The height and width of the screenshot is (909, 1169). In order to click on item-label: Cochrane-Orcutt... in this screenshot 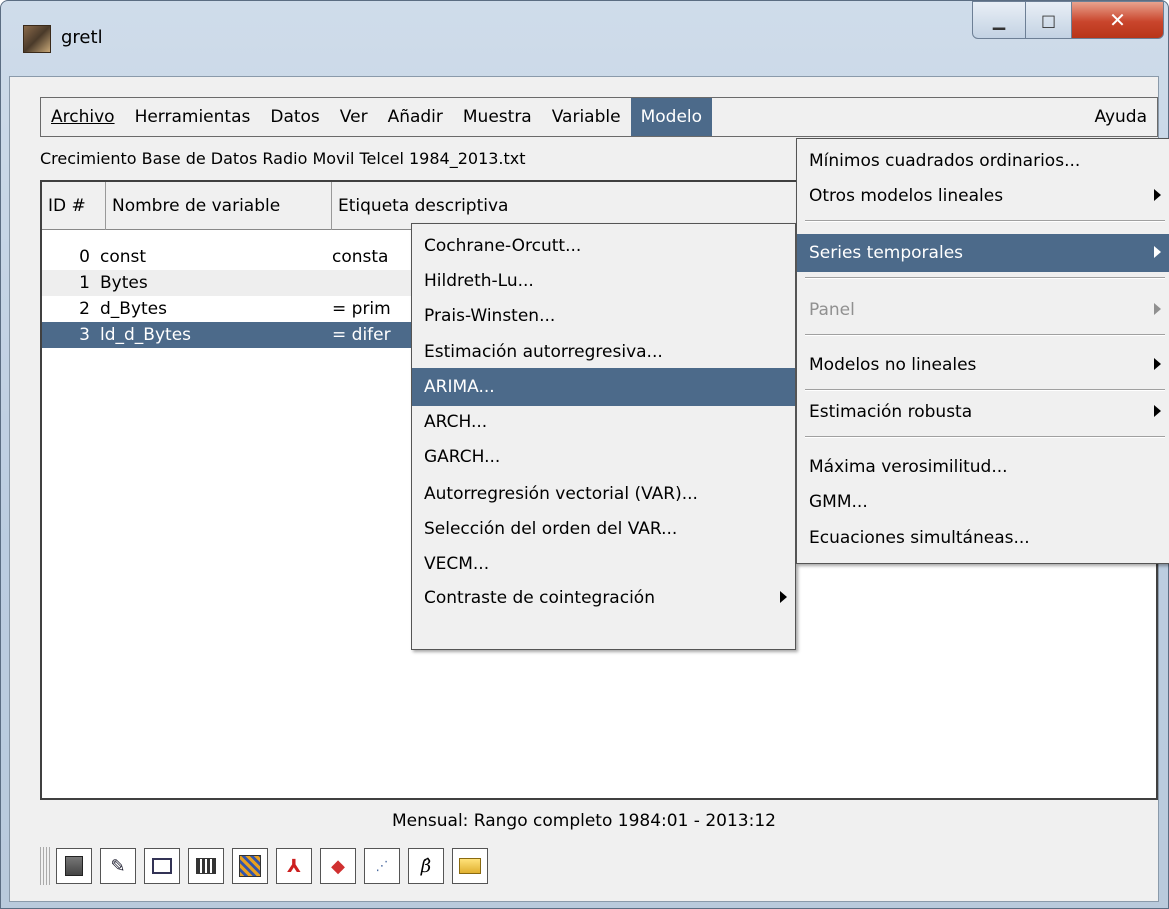, I will do `click(503, 246)`.